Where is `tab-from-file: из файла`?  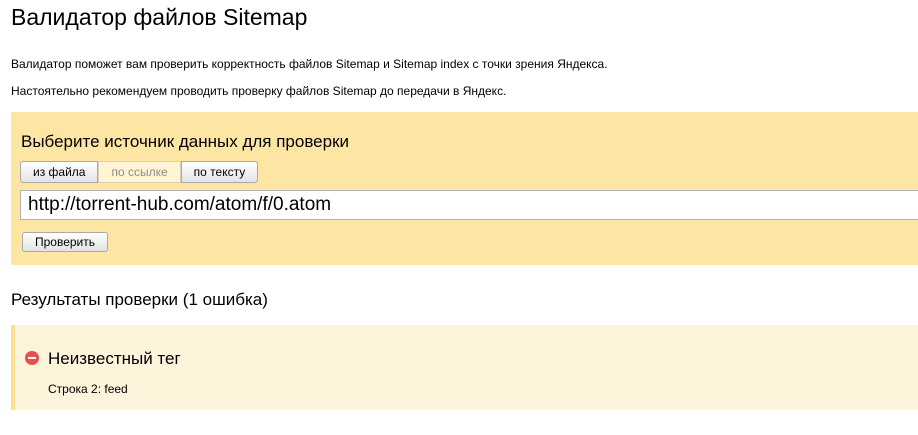
tab-from-file: из файла is located at coordinates (59, 172).